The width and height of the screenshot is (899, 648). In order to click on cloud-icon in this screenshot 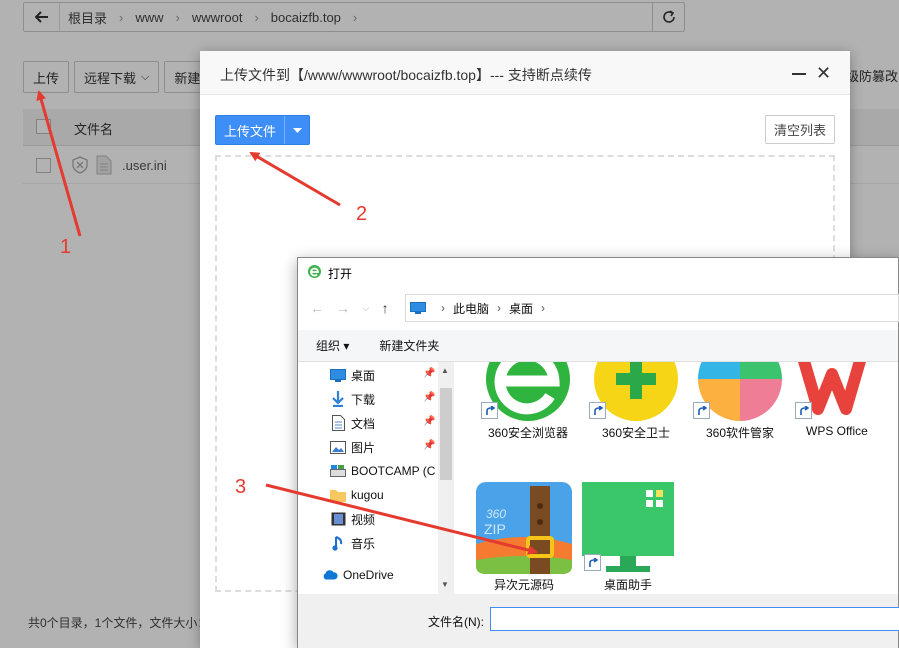, I will do `click(330, 575)`.